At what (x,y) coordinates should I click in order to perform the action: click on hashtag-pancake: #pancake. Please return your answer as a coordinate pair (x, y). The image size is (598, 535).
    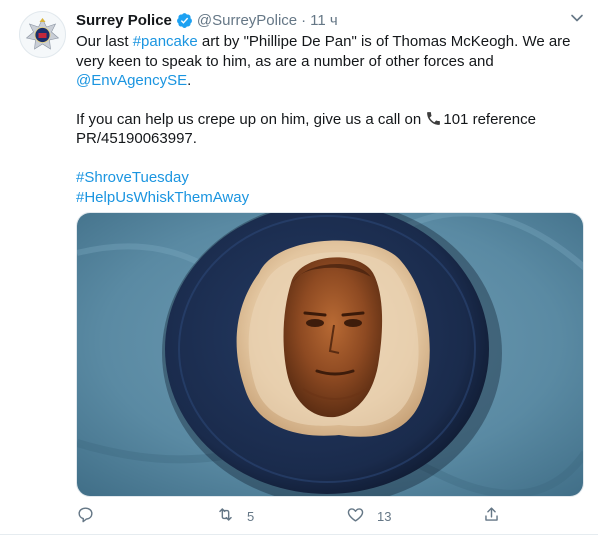
    Looking at the image, I should click on (165, 41).